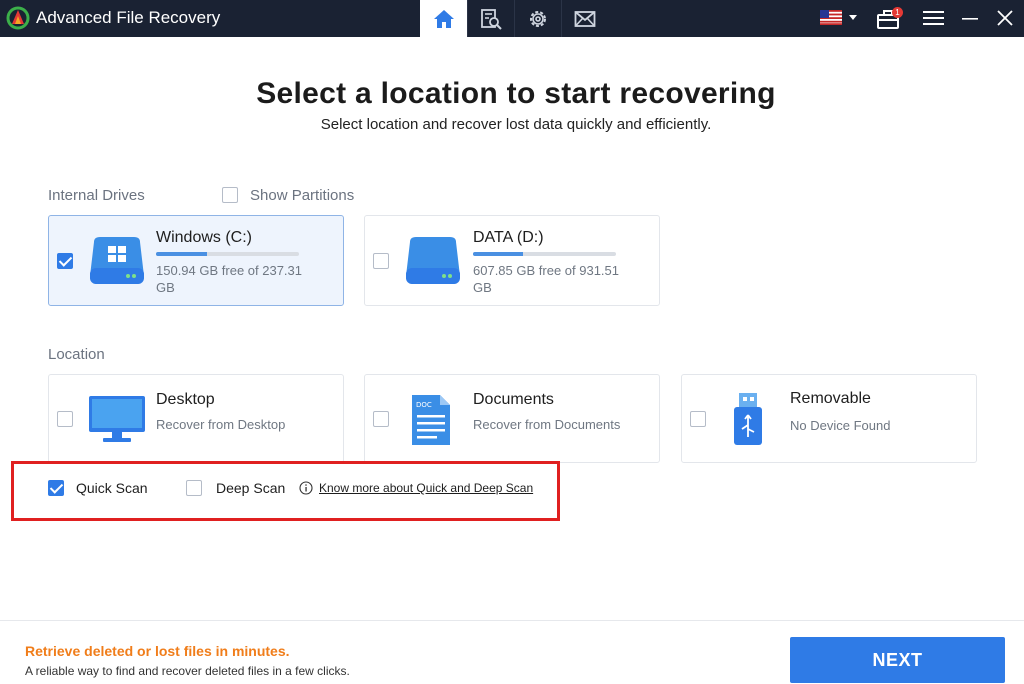  Describe the element at coordinates (431, 420) in the screenshot. I see `document-icon: DOC` at that location.